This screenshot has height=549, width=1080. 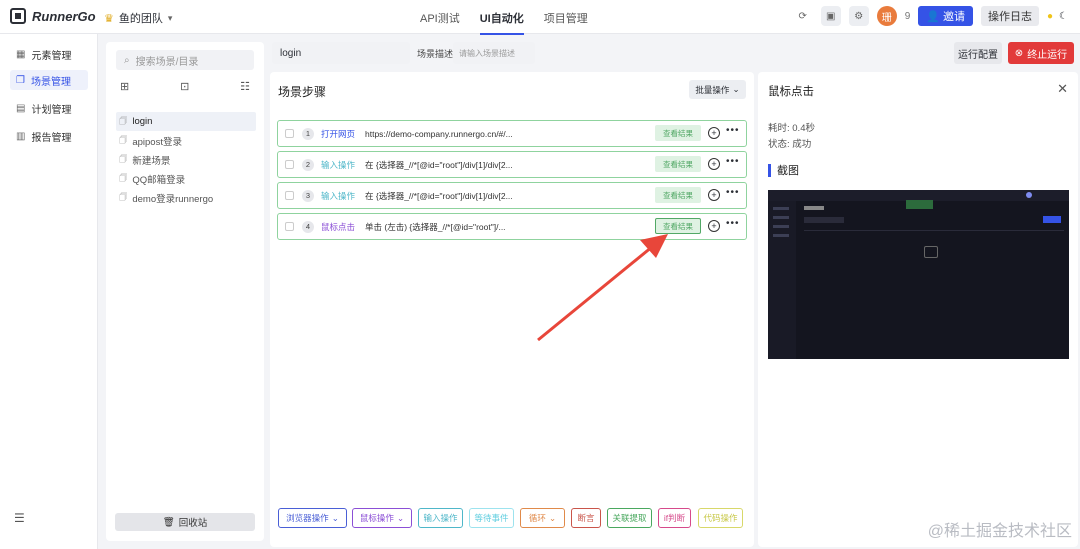 I want to click on list-item: 🗇 login, so click(x=186, y=121).